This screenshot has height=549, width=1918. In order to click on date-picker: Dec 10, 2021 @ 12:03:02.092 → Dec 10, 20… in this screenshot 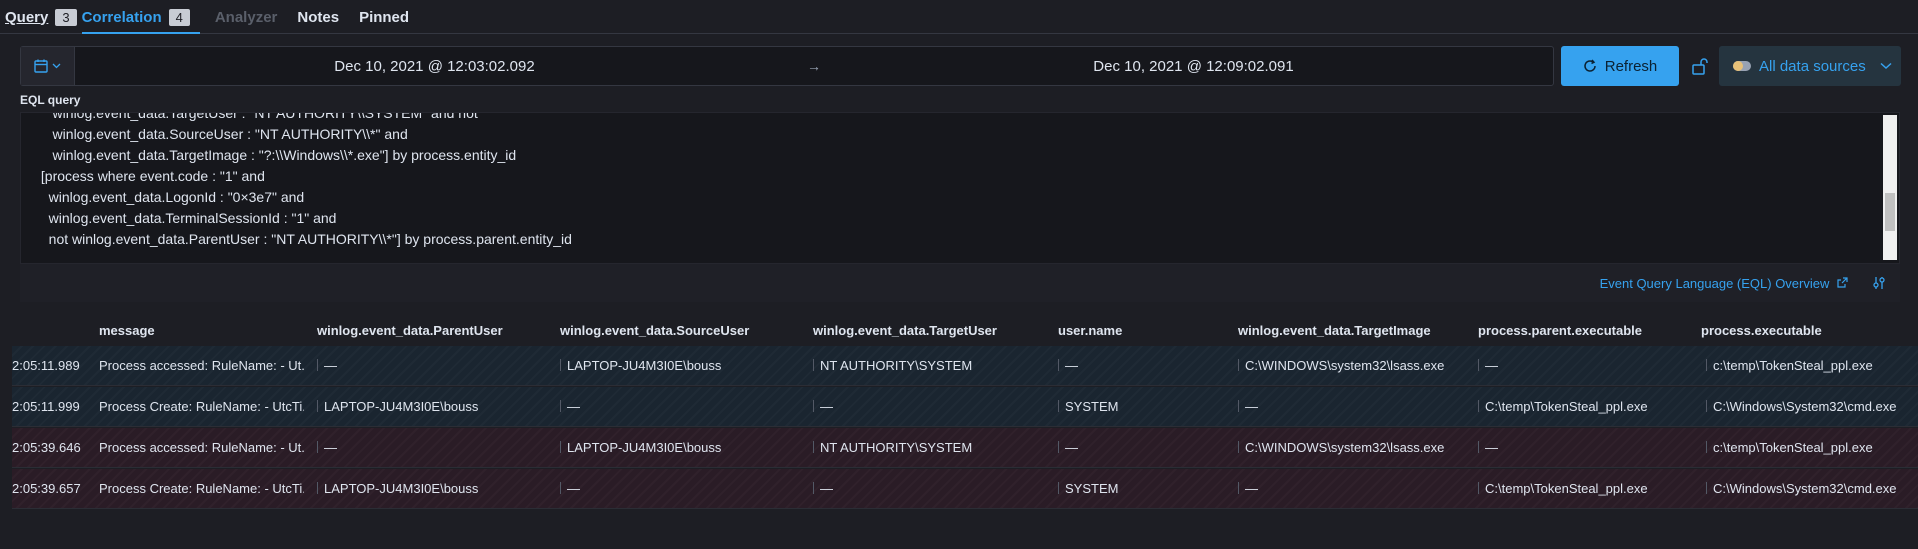, I will do `click(787, 66)`.